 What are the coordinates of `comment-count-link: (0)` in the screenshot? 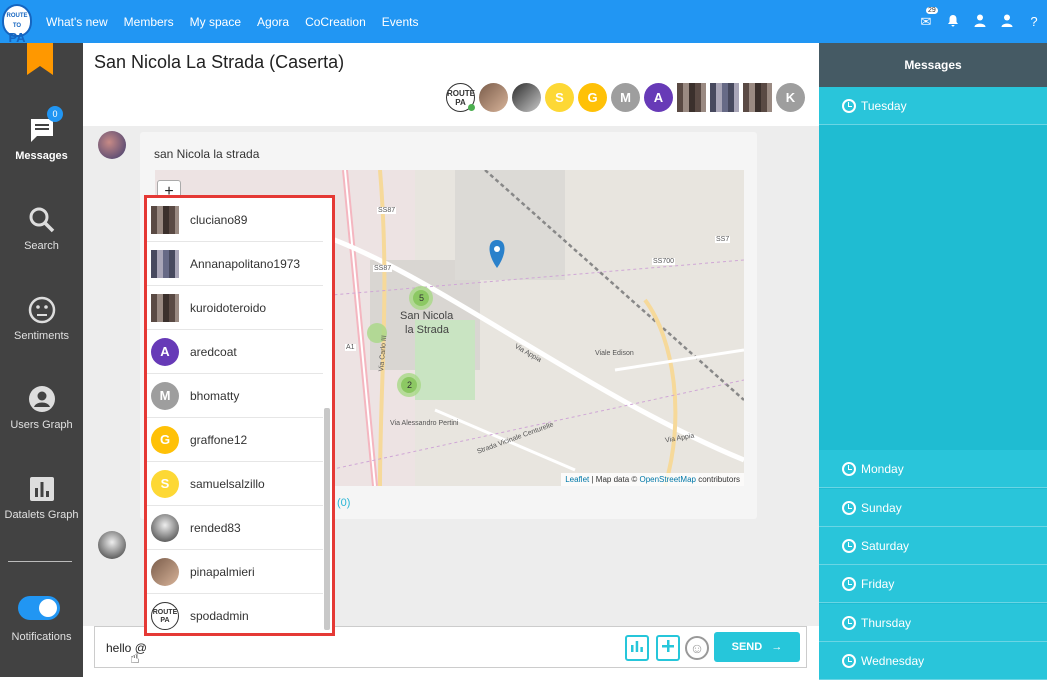 It's located at (343, 503).